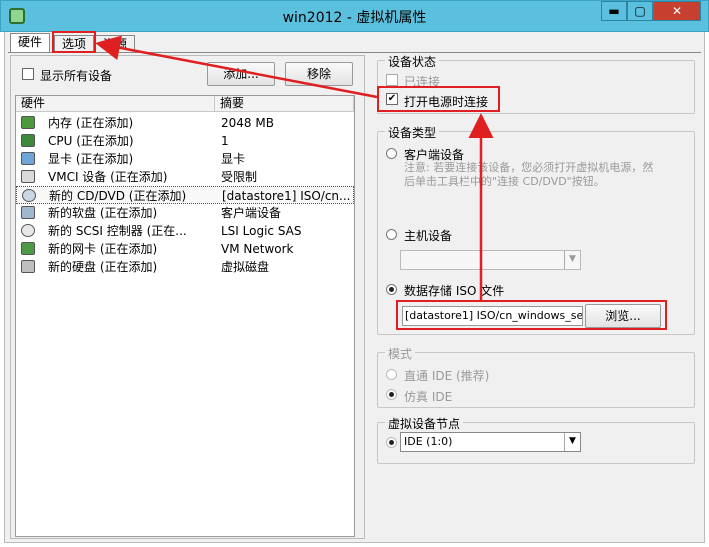 This screenshot has width=709, height=547. Describe the element at coordinates (236, 67) in the screenshot. I see `arrow-to-options-tab` at that location.